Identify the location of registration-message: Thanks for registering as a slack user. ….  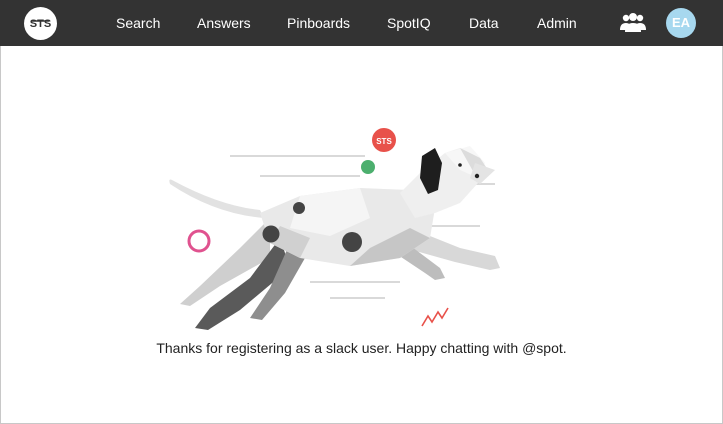
(361, 348).